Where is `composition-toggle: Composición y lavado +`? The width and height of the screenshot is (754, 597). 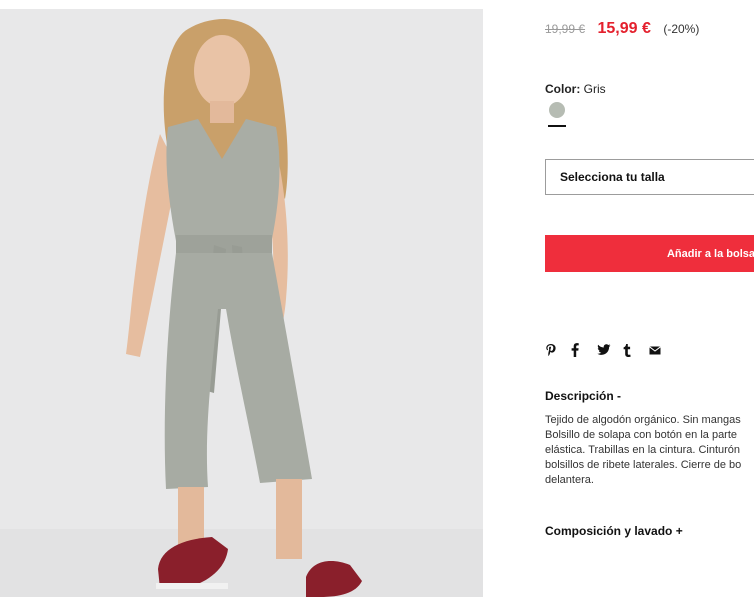
composition-toggle: Composición y lavado + is located at coordinates (614, 531).